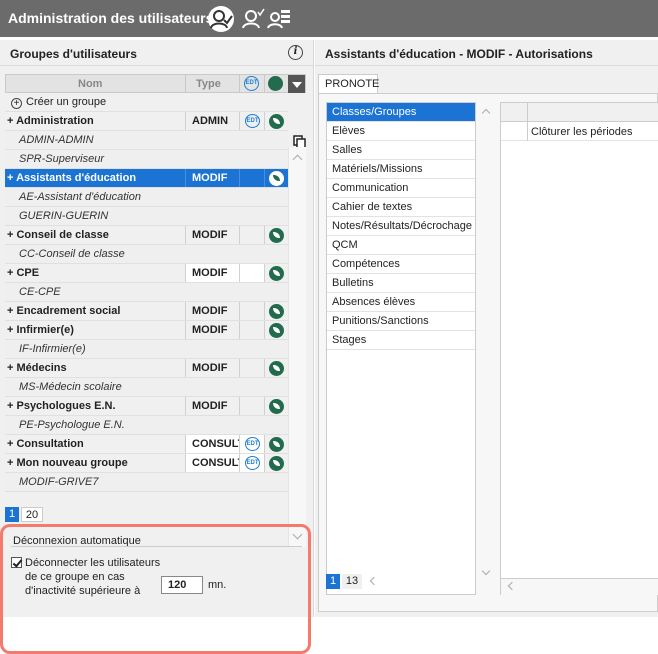  I want to click on group-row: + Assistants d'éducation MODIF, so click(146, 178).